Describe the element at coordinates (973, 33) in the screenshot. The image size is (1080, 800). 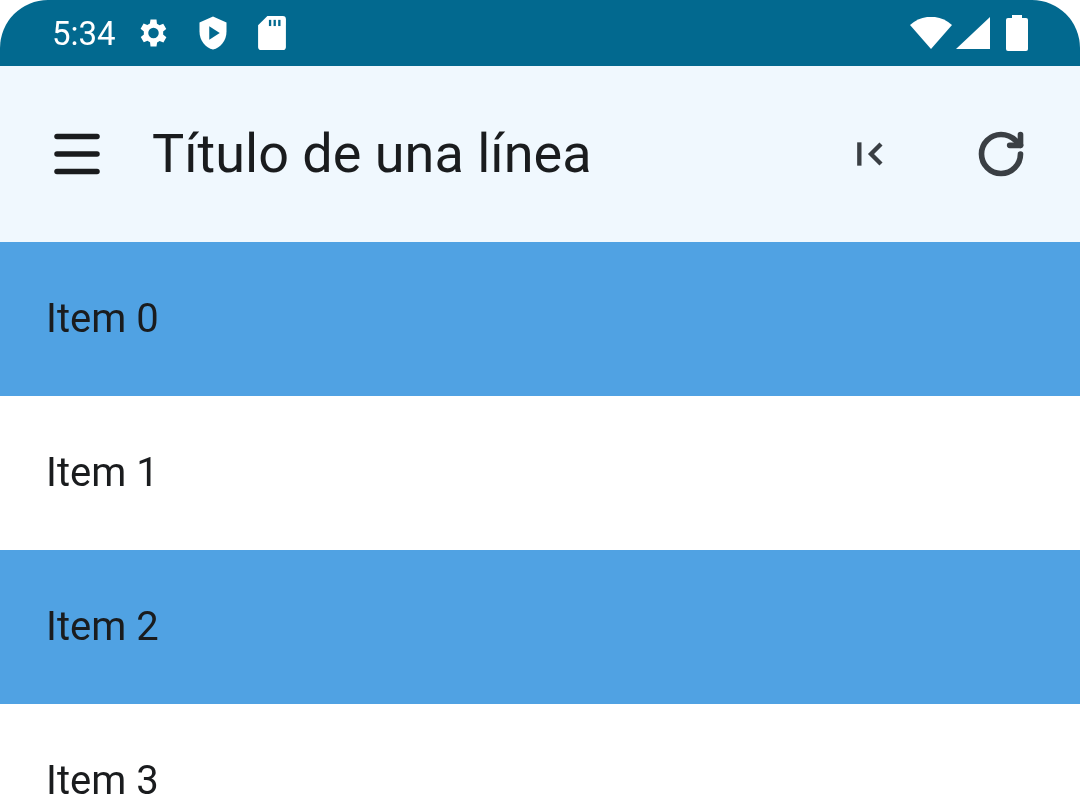
I see `signal-icon` at that location.